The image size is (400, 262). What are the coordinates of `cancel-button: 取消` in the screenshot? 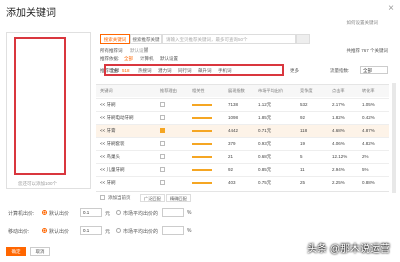 It's located at (40, 251).